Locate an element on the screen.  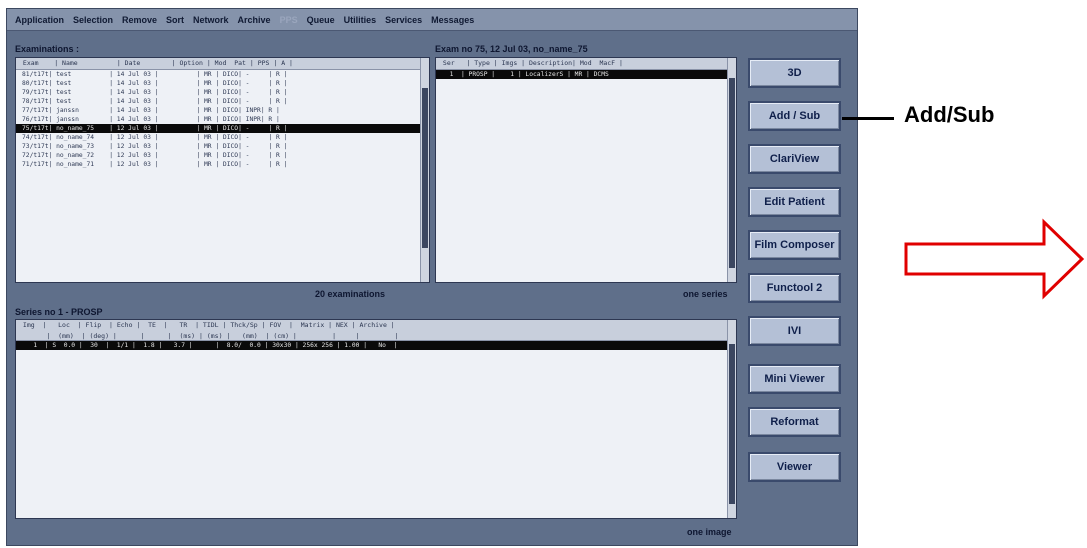
menu-sort: Sort is located at coordinates (175, 20).